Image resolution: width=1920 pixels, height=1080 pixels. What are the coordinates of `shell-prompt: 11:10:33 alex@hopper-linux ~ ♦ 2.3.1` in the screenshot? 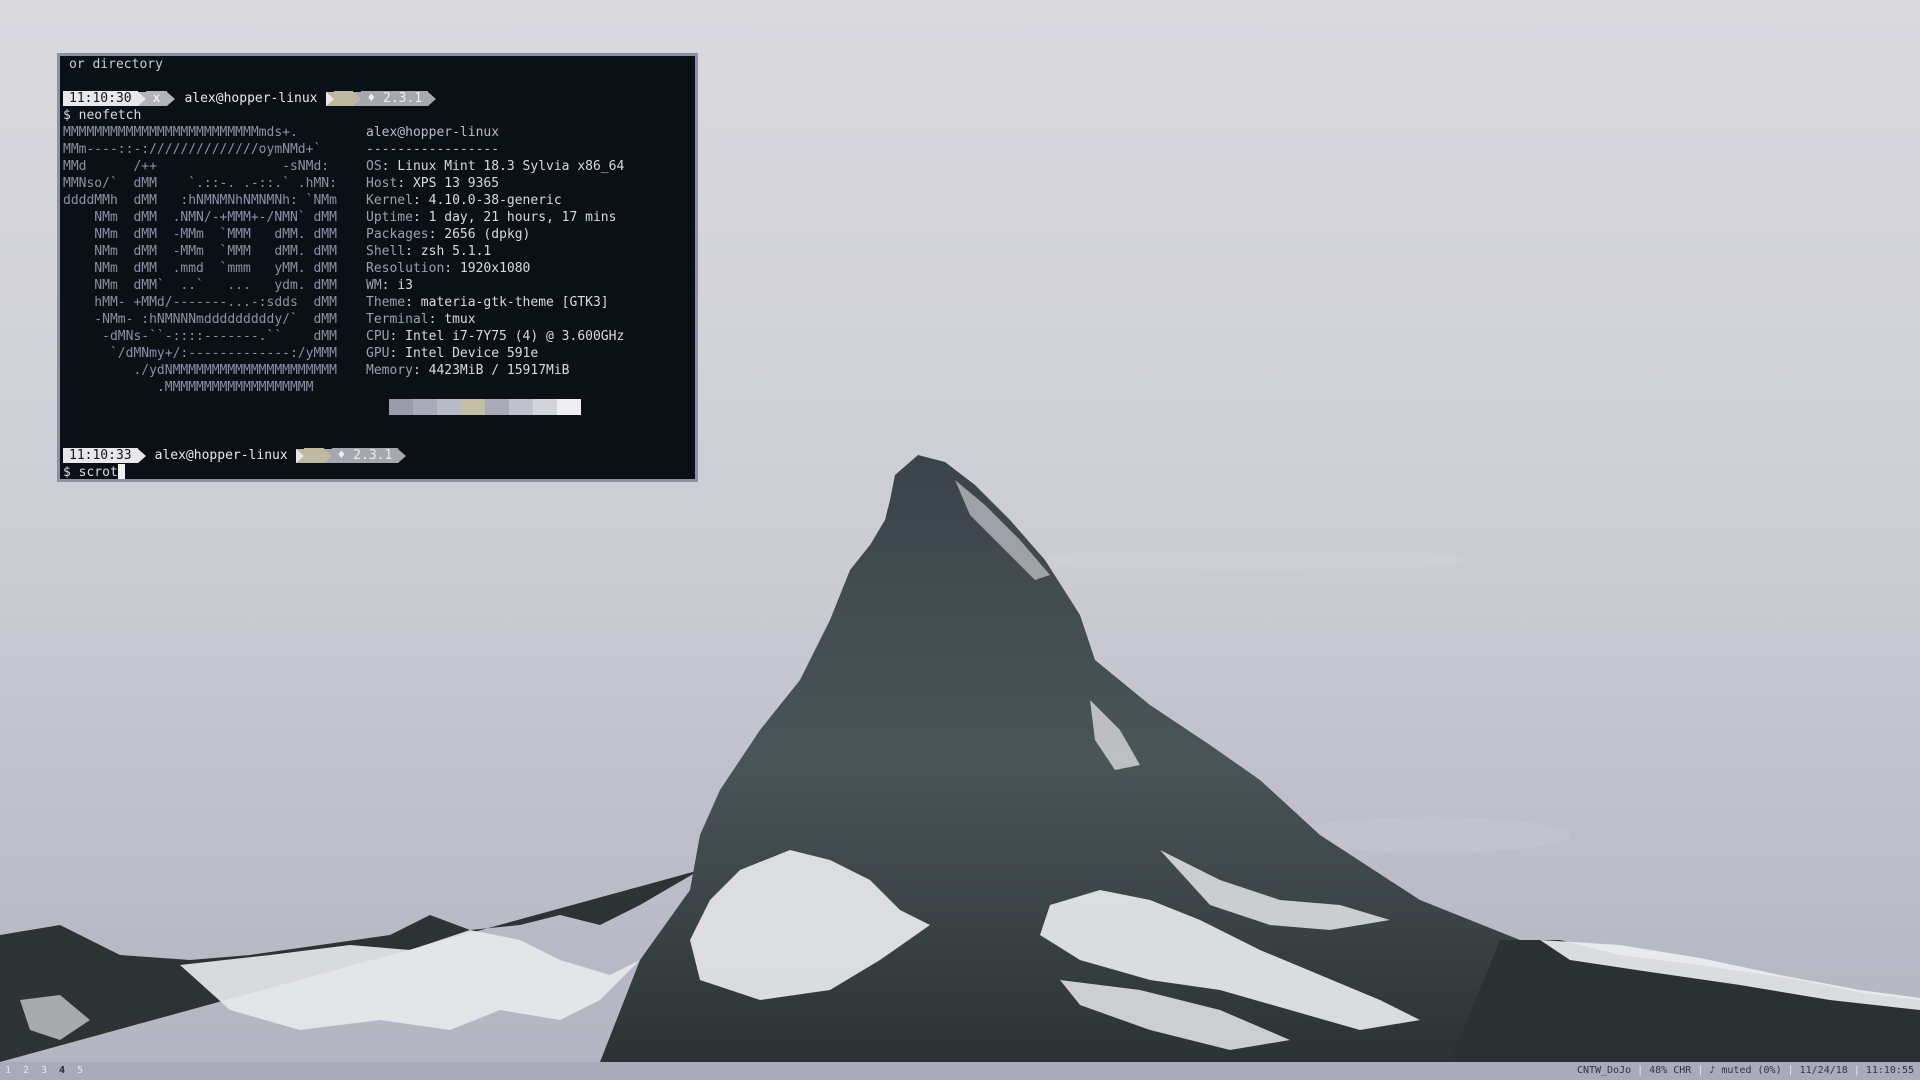 It's located at (235, 455).